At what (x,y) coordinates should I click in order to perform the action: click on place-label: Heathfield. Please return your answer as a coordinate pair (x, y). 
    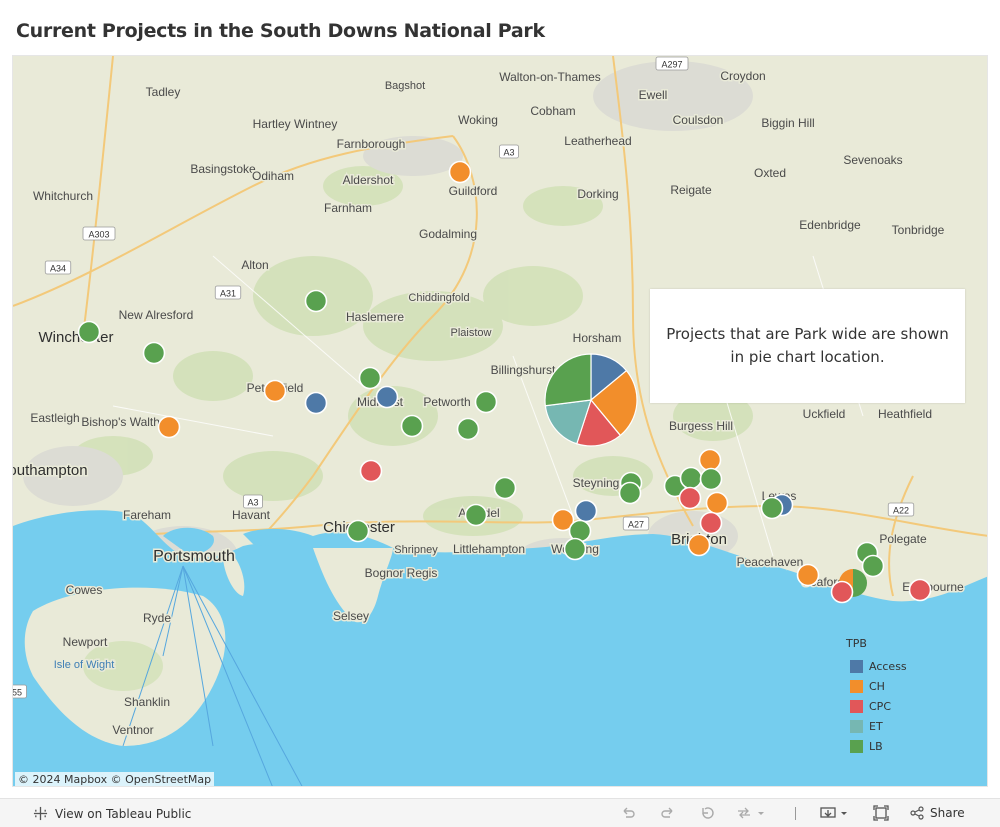
    Looking at the image, I should click on (905, 414).